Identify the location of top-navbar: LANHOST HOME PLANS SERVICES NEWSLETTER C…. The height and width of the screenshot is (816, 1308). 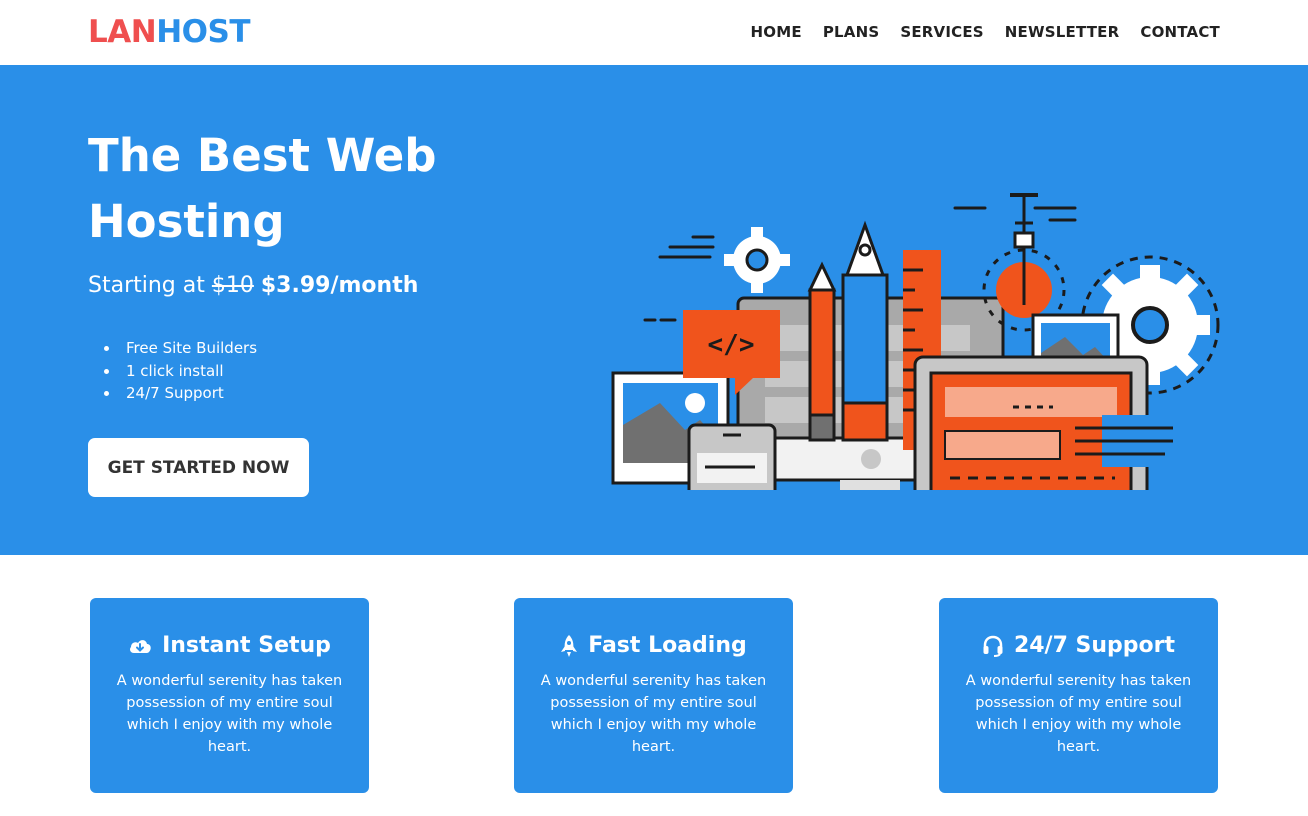
(654, 32).